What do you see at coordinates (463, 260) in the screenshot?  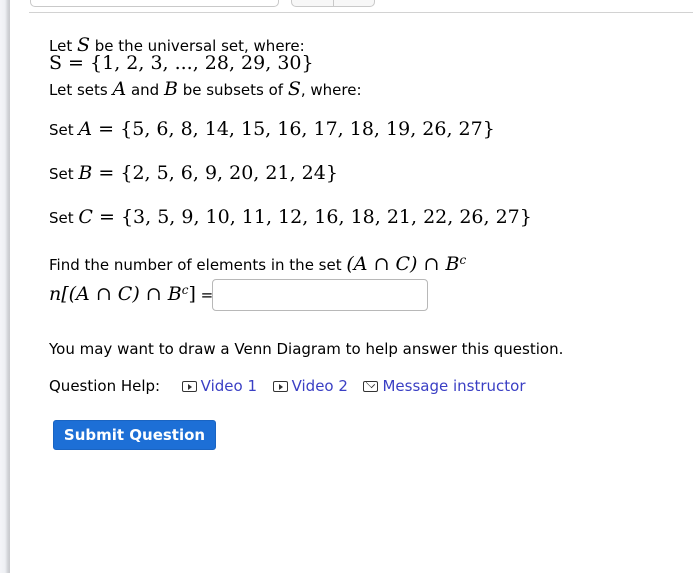 I see `complement-sup: c` at bounding box center [463, 260].